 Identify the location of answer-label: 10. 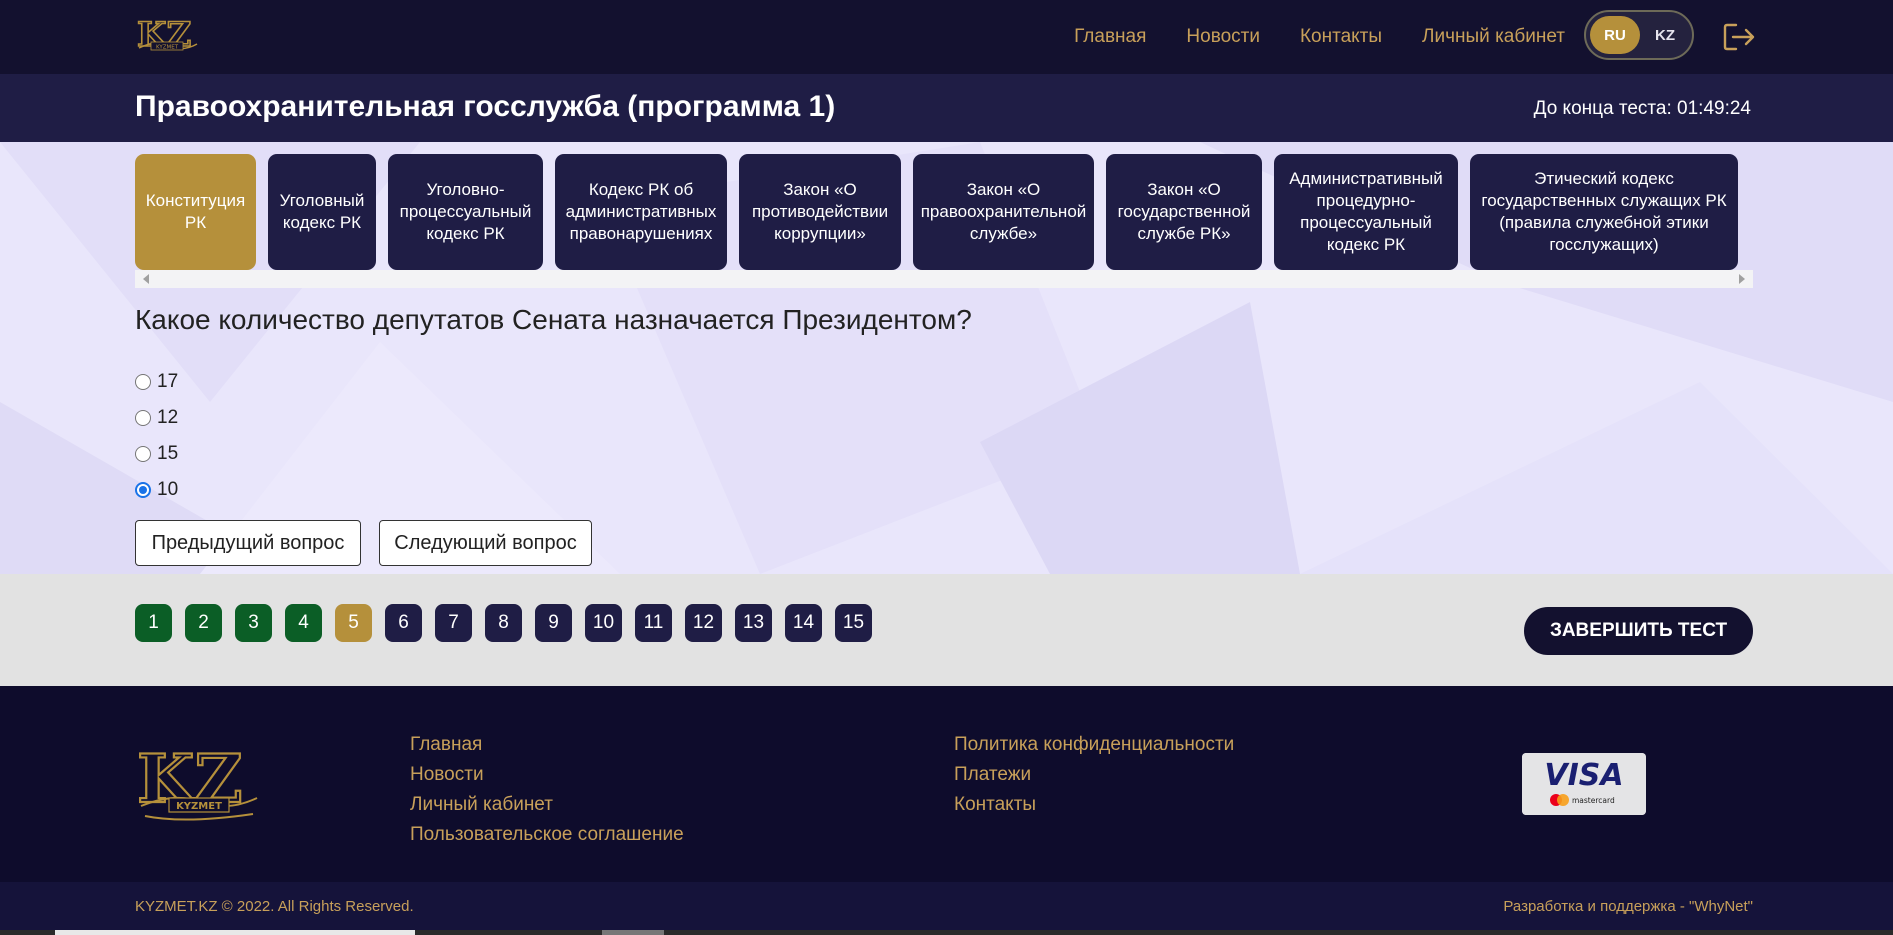
(168, 489).